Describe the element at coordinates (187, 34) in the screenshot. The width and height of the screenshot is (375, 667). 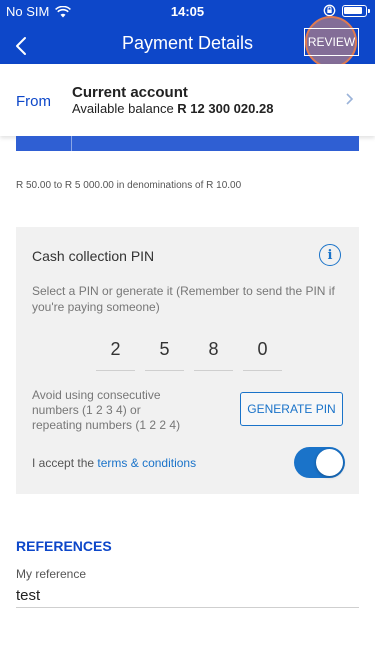
I see `app-header: No SIM 14:05 Payment Details REVIEW` at that location.